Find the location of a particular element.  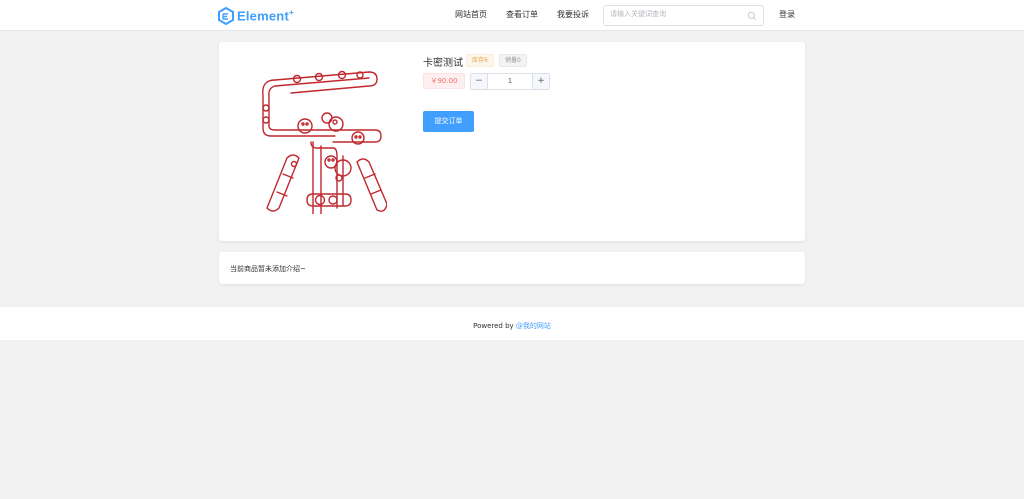

nav-view-orders: 查看订单 is located at coordinates (522, 14).